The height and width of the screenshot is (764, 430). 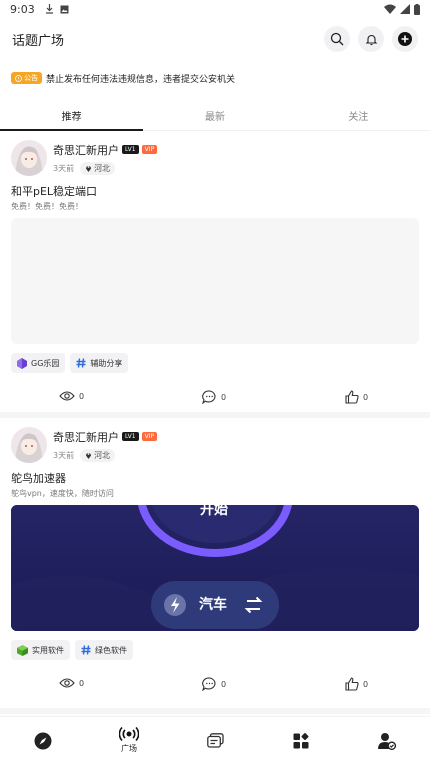 I want to click on topic-tag-label: 绿色软件, so click(x=111, y=650).